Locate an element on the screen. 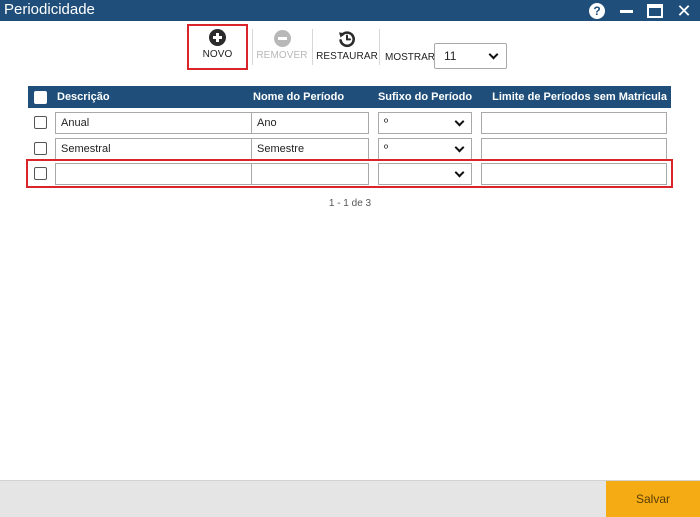 This screenshot has width=700, height=517. select-all-checkbox is located at coordinates (40, 97).